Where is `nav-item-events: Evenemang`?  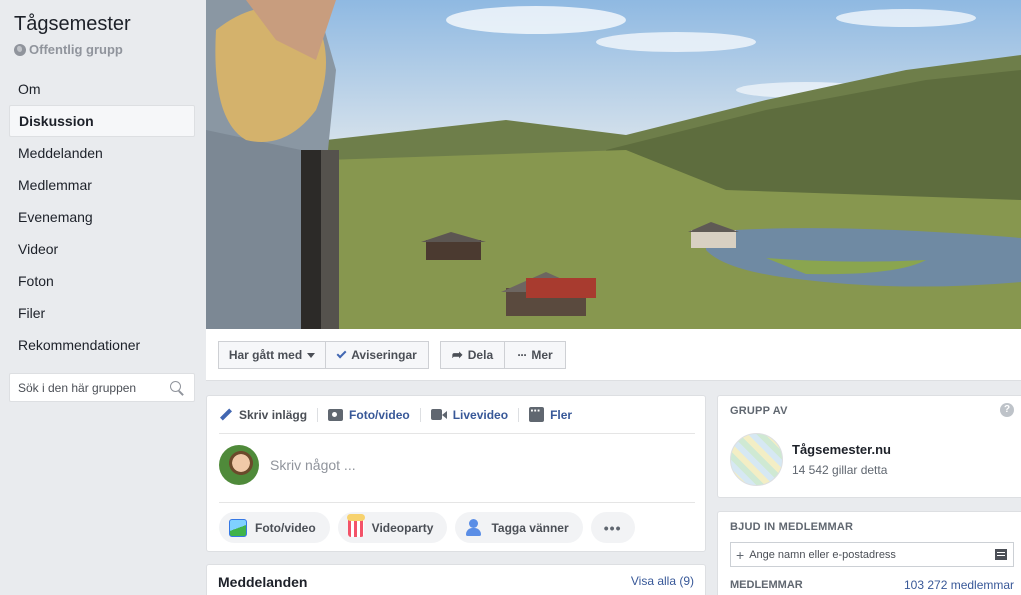 nav-item-events: Evenemang is located at coordinates (102, 217).